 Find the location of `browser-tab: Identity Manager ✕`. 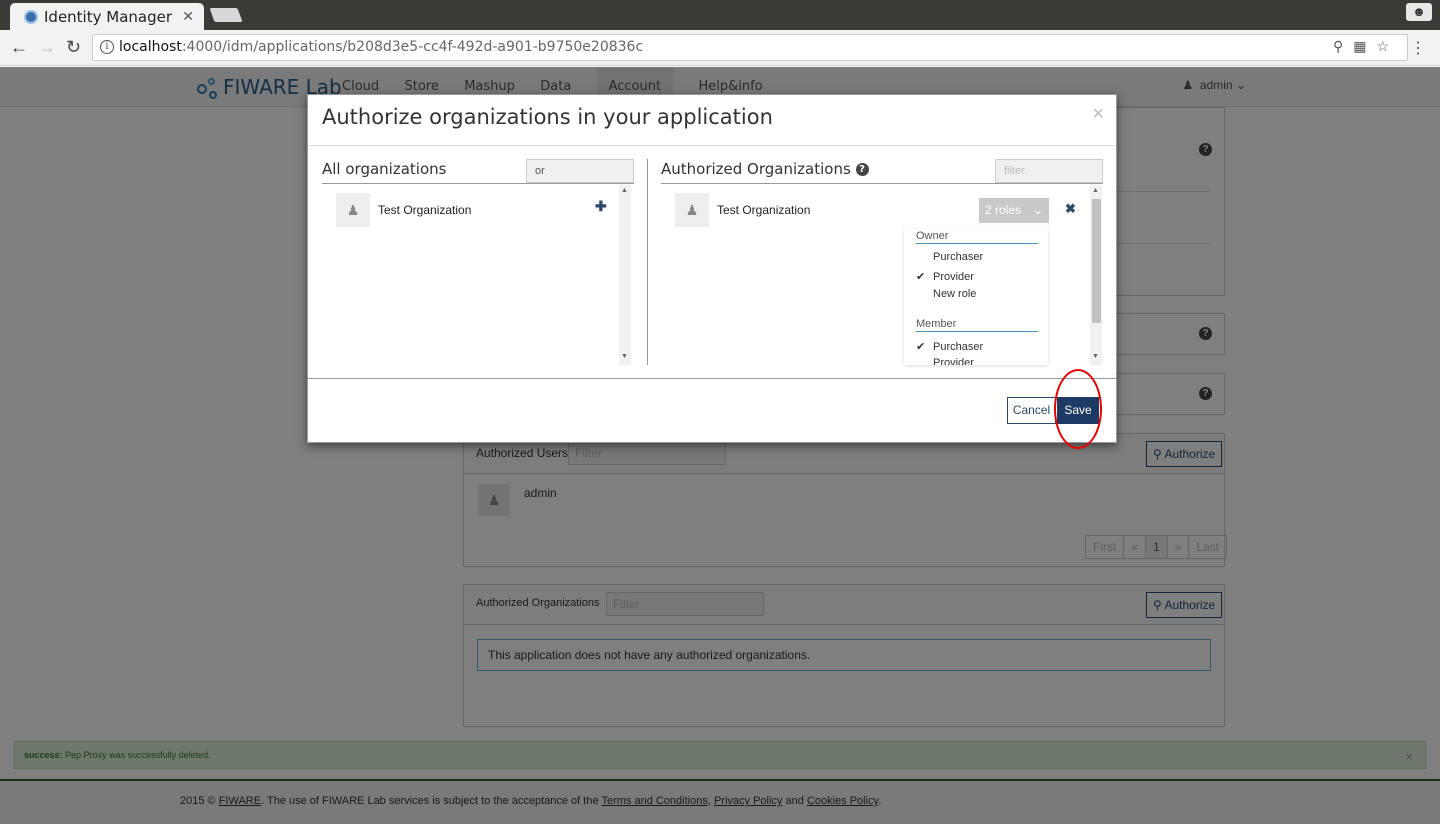

browser-tab: Identity Manager ✕ is located at coordinates (107, 16).